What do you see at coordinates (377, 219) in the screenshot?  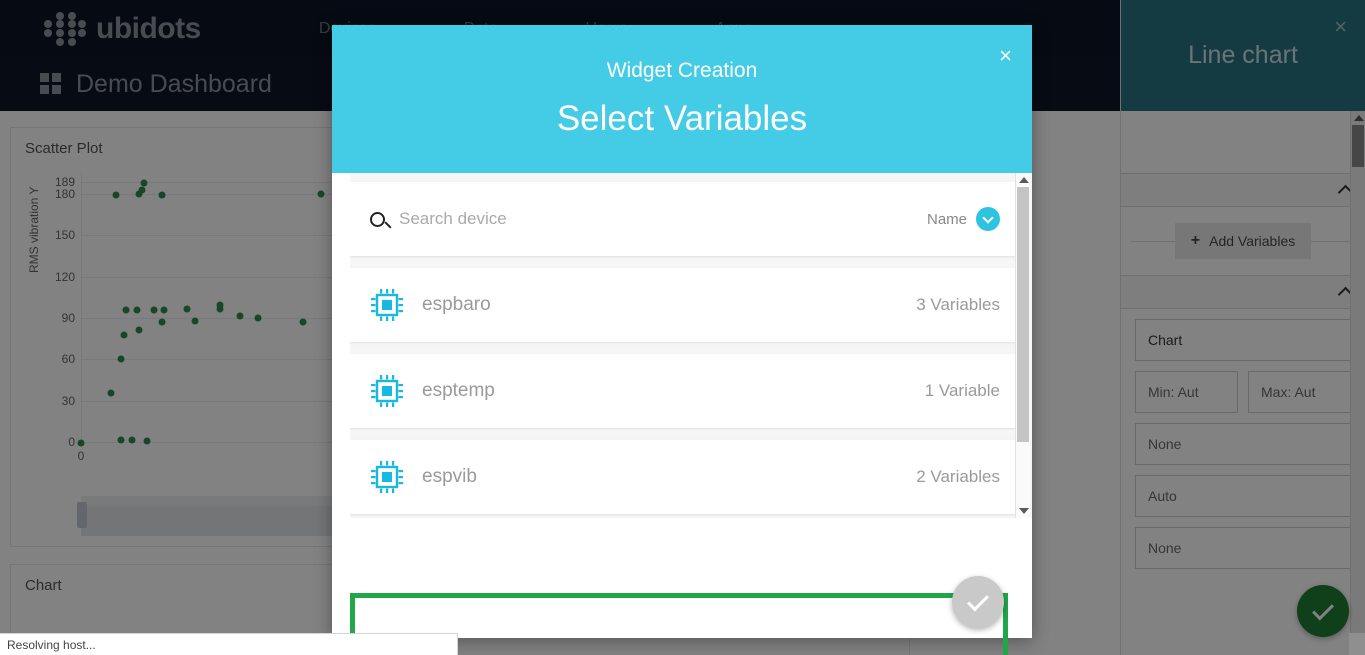 I see `search-icon` at bounding box center [377, 219].